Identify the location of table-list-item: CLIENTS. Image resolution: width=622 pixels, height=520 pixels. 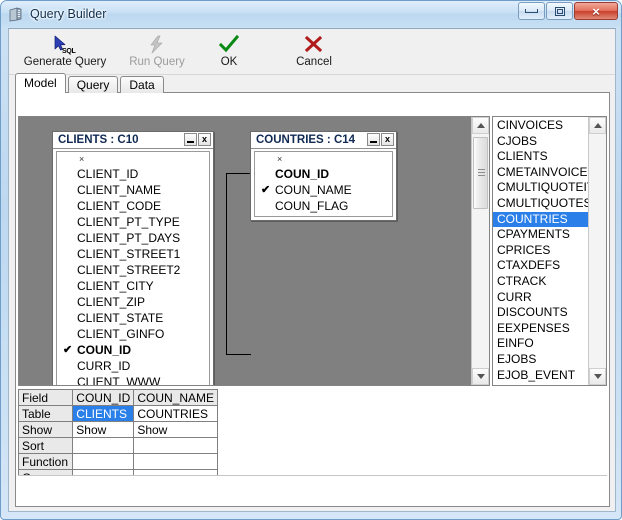
(541, 157).